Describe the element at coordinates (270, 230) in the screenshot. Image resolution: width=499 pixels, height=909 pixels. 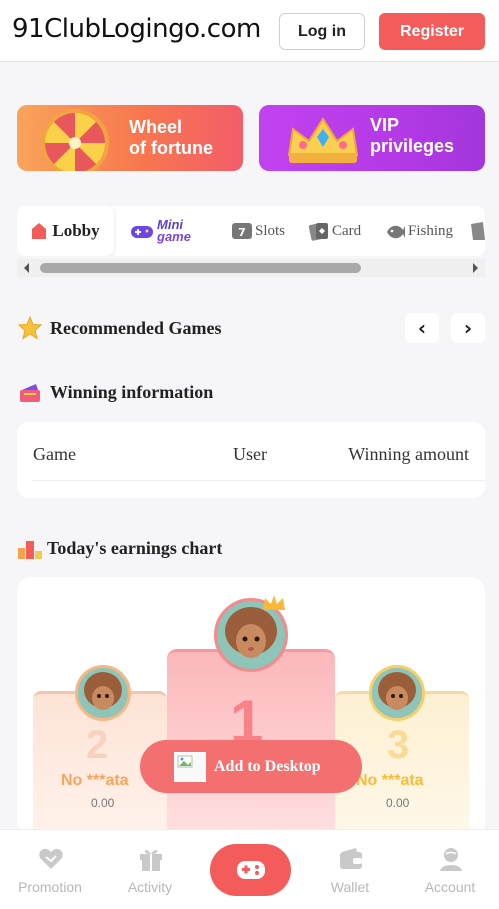
I see `tab-slots-label: Slots` at that location.